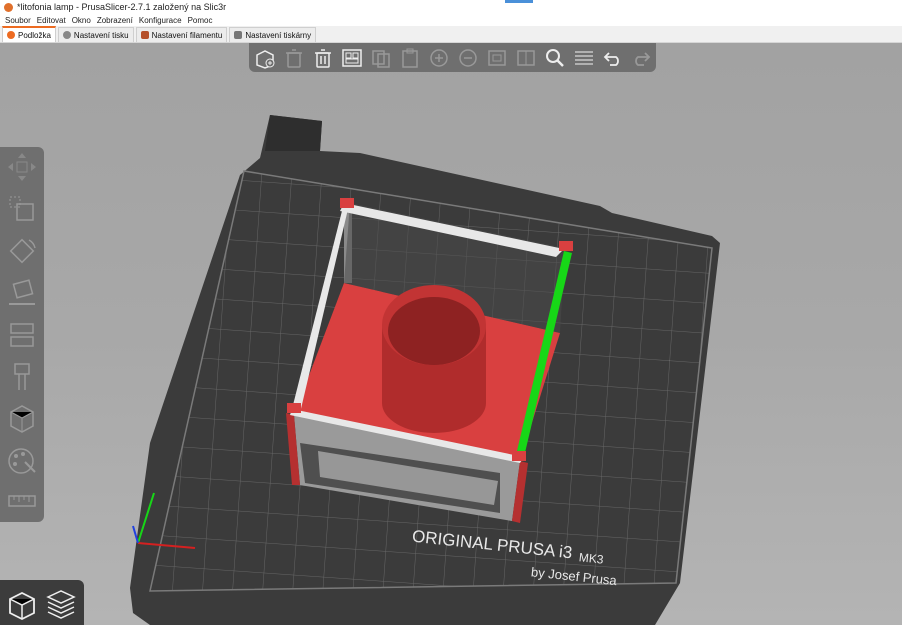 Image resolution: width=902 pixels, height=625 pixels. Describe the element at coordinates (381, 57) in the screenshot. I see `copy-icon` at that location.